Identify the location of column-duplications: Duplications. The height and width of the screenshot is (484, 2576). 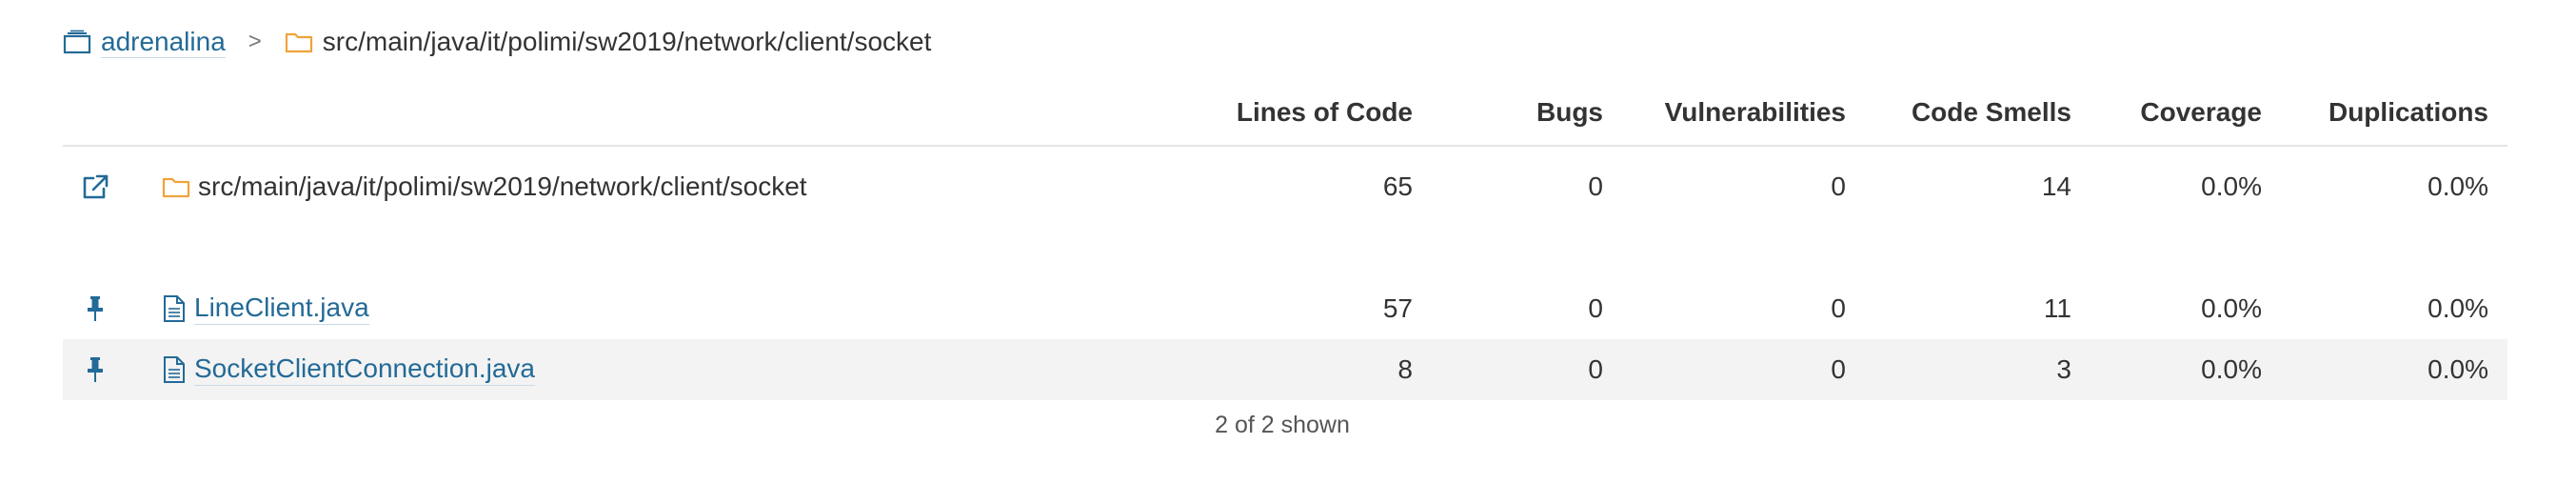
(2408, 112).